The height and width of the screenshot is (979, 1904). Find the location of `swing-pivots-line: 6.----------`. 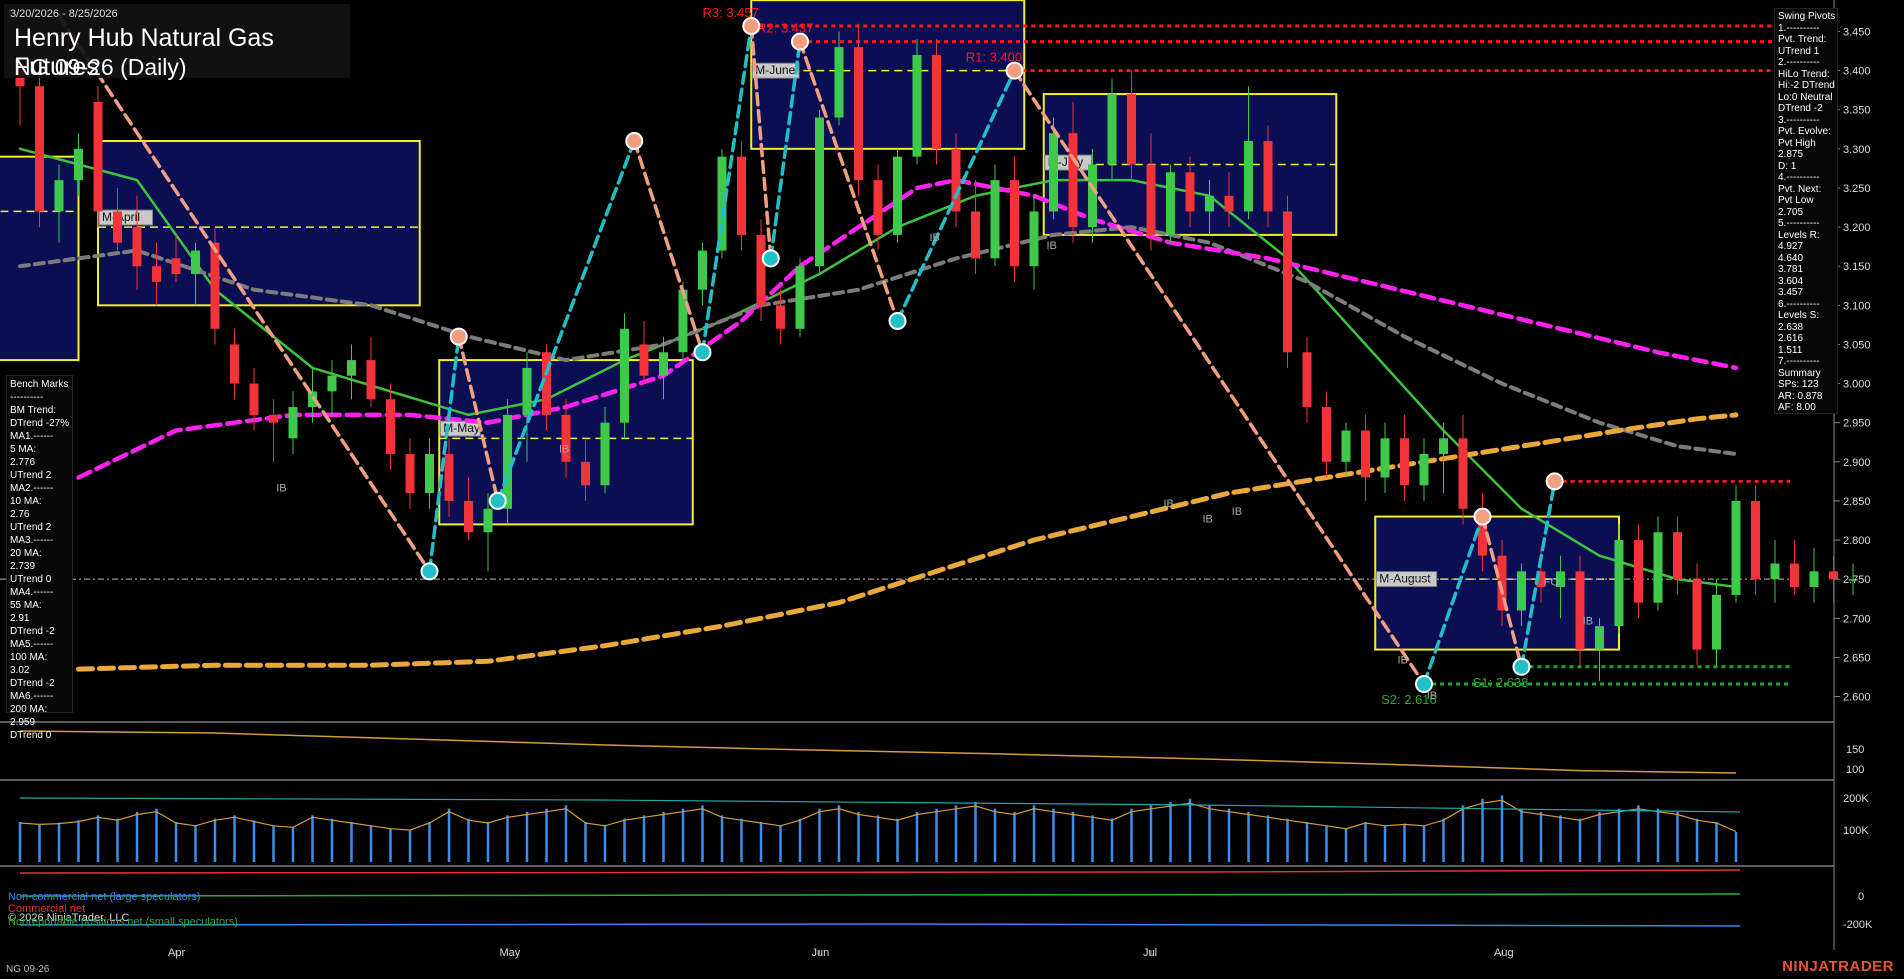

swing-pivots-line: 6.---------- is located at coordinates (1799, 304).